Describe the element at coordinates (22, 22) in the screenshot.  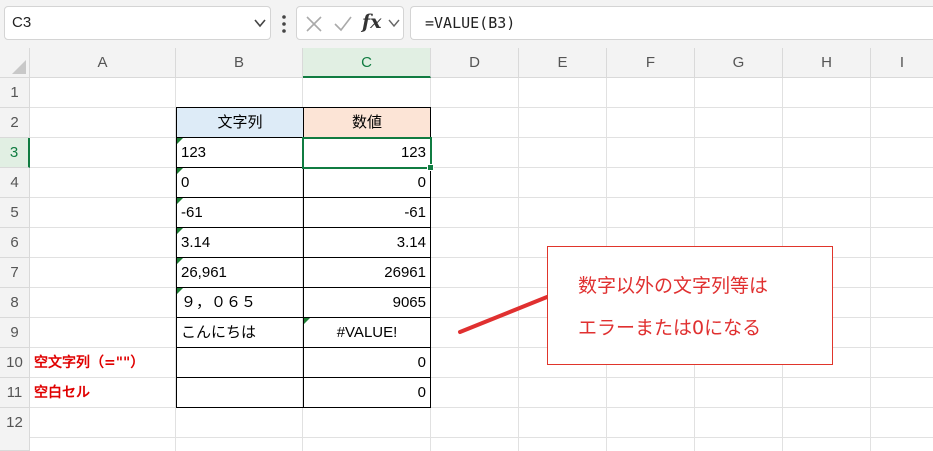
I see `name-box-value: C3` at that location.